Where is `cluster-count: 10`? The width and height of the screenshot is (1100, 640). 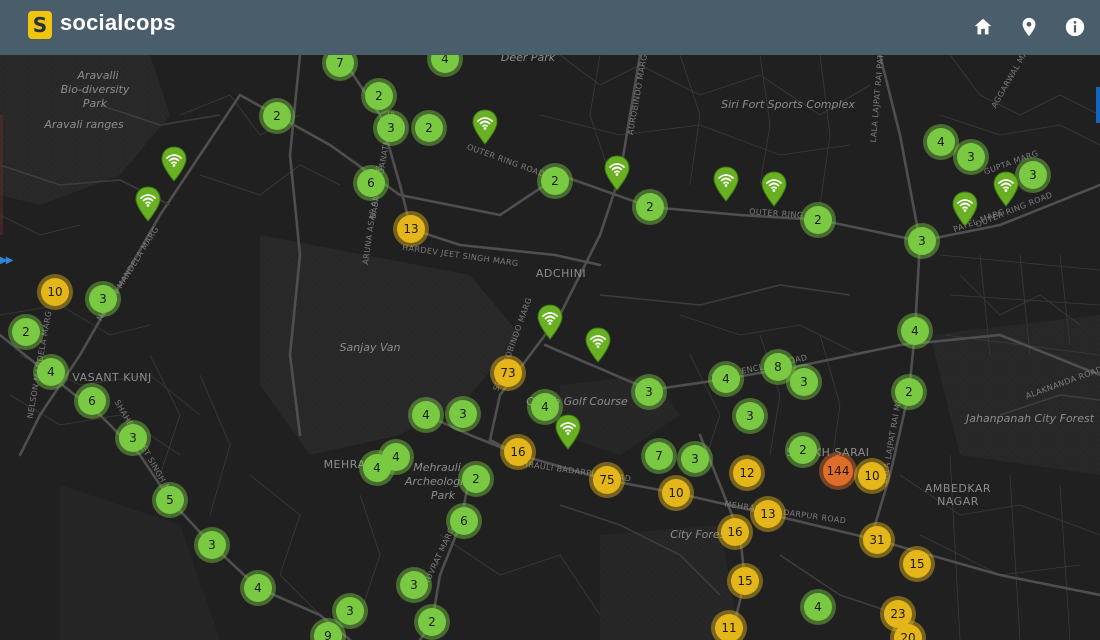
cluster-count: 10 is located at coordinates (676, 493).